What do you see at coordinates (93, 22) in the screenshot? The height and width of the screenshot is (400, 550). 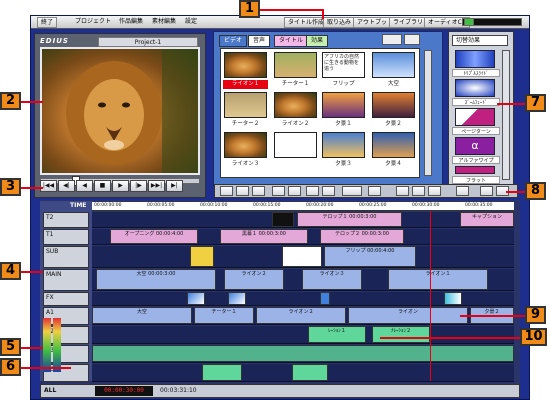 I see `menu-project: プロジェクト` at bounding box center [93, 22].